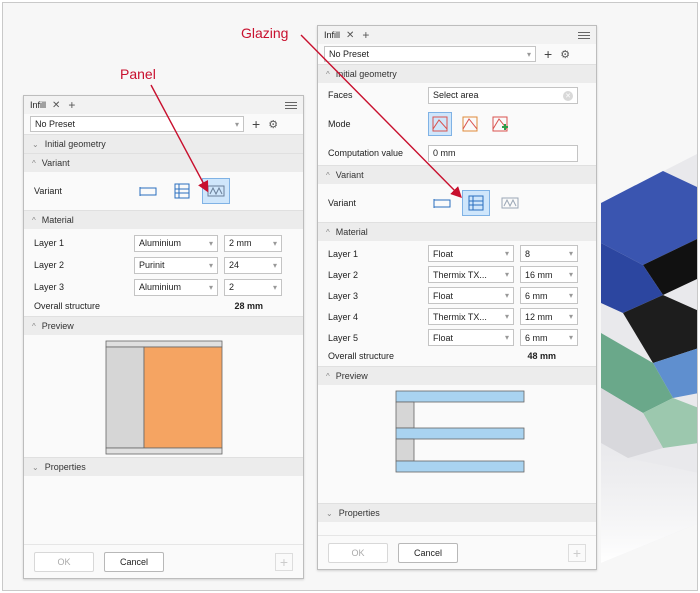  I want to click on layer-material: Purinit, so click(152, 265).